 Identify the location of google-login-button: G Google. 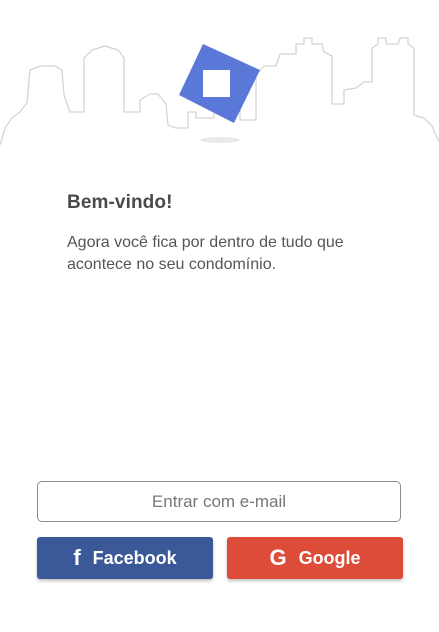
(315, 558).